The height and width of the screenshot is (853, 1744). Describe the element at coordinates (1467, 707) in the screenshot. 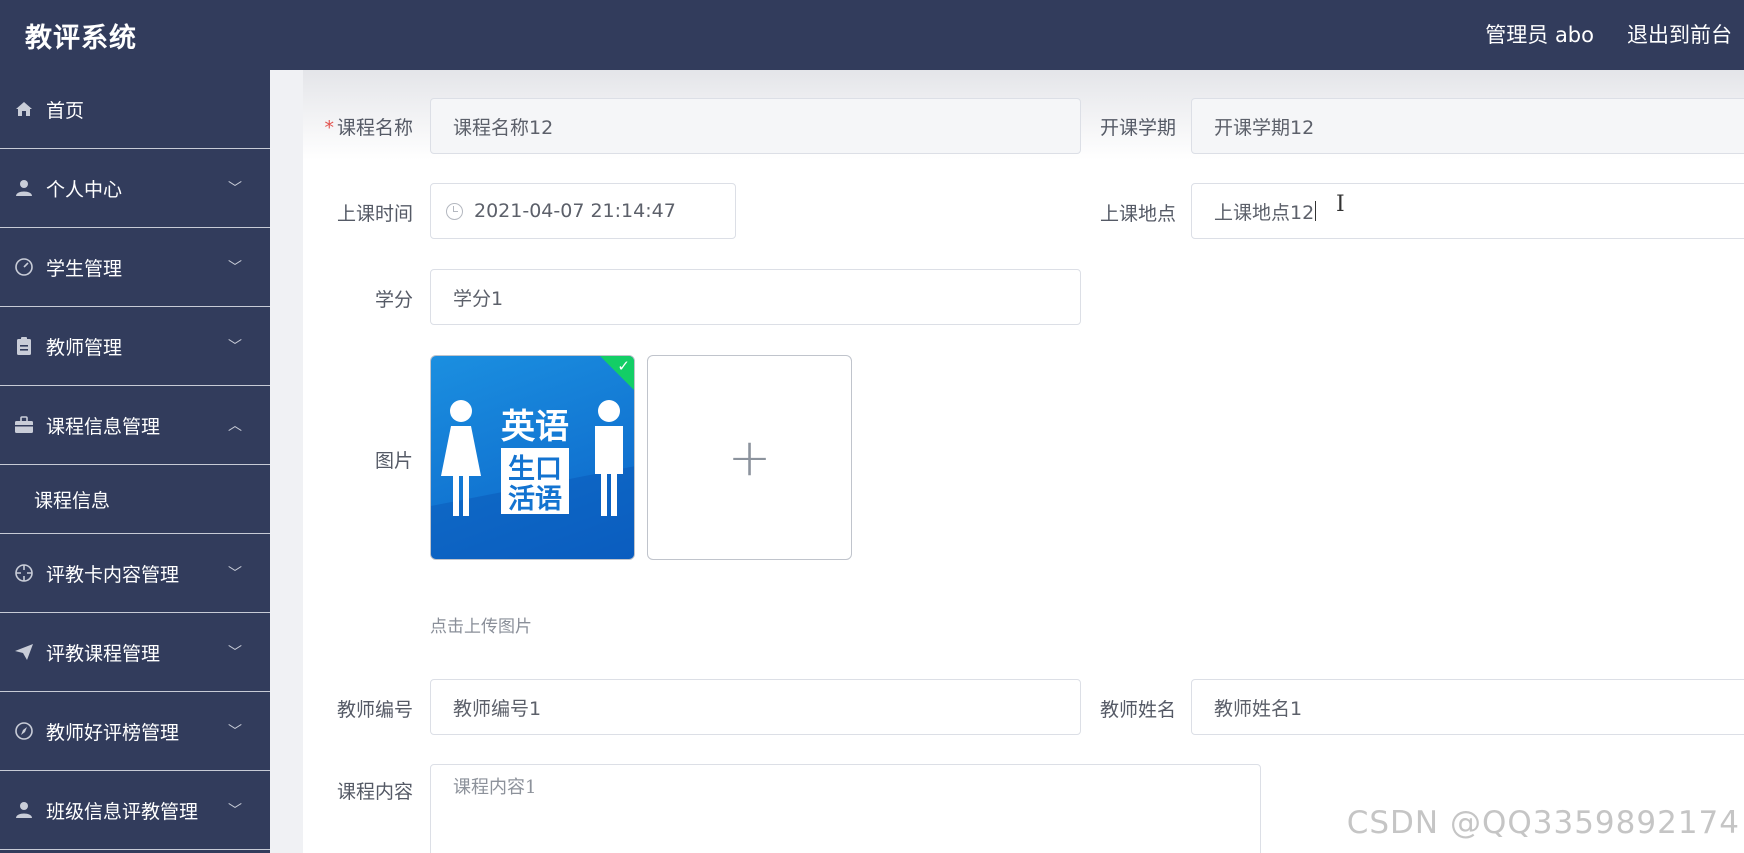

I see `teacher-name-input: 教师姓名1` at that location.